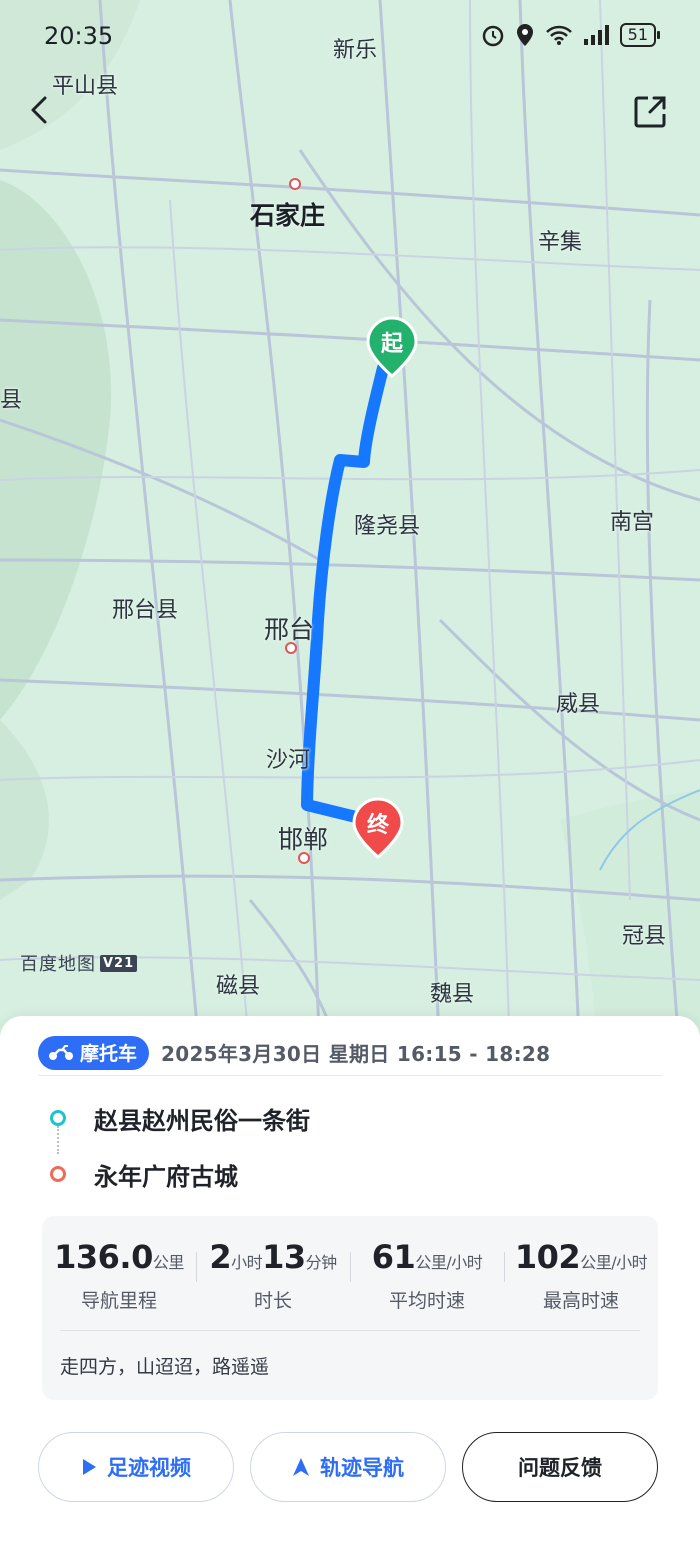 The width and height of the screenshot is (700, 1557). I want to click on distance-value: 136.0, so click(103, 1257).